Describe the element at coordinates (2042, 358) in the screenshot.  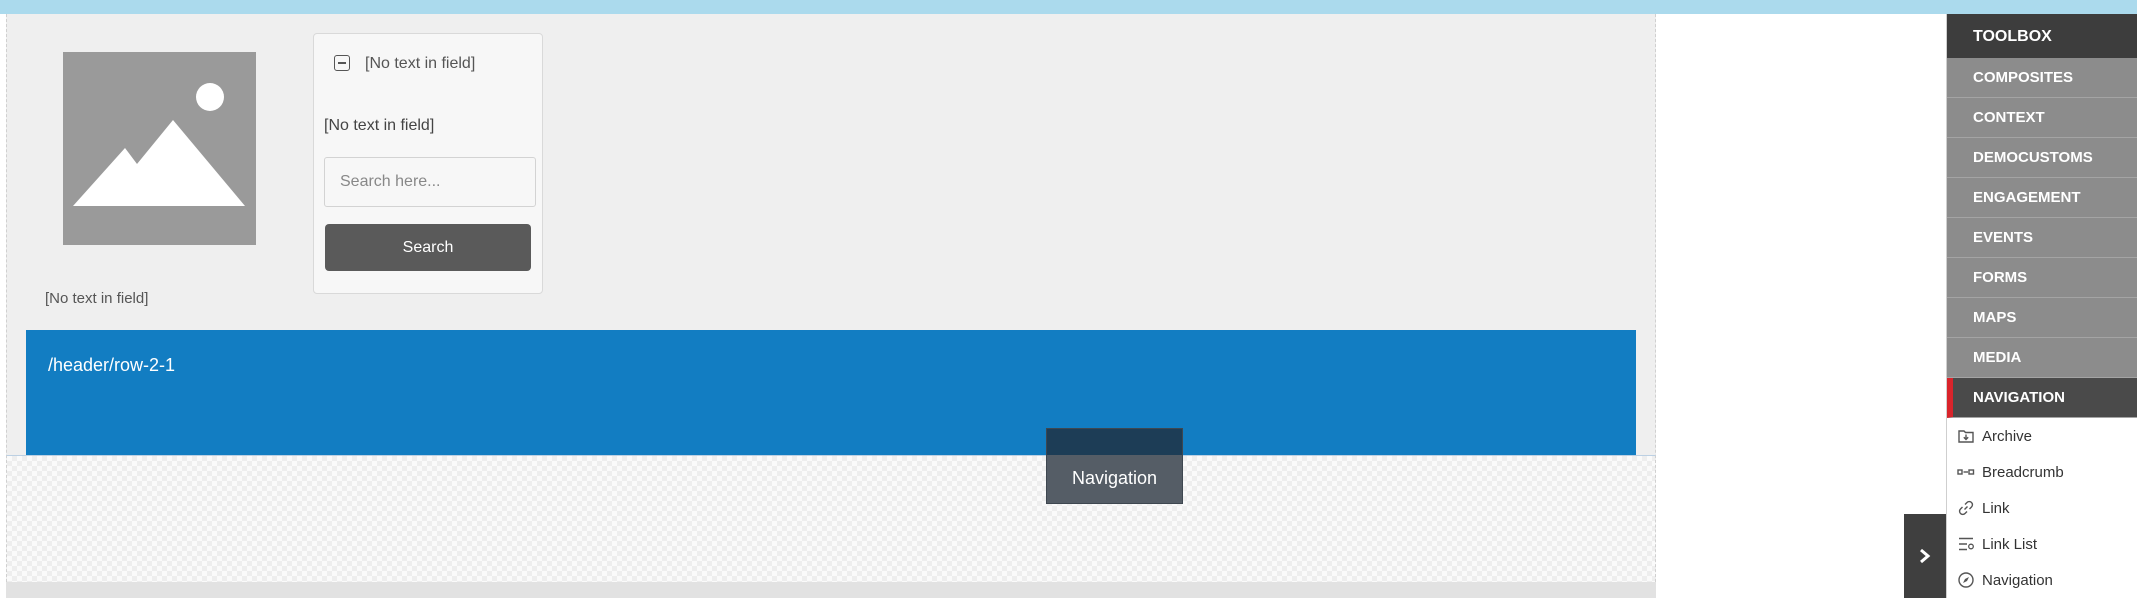
I see `toolbox-category-media: MEDIA` at that location.